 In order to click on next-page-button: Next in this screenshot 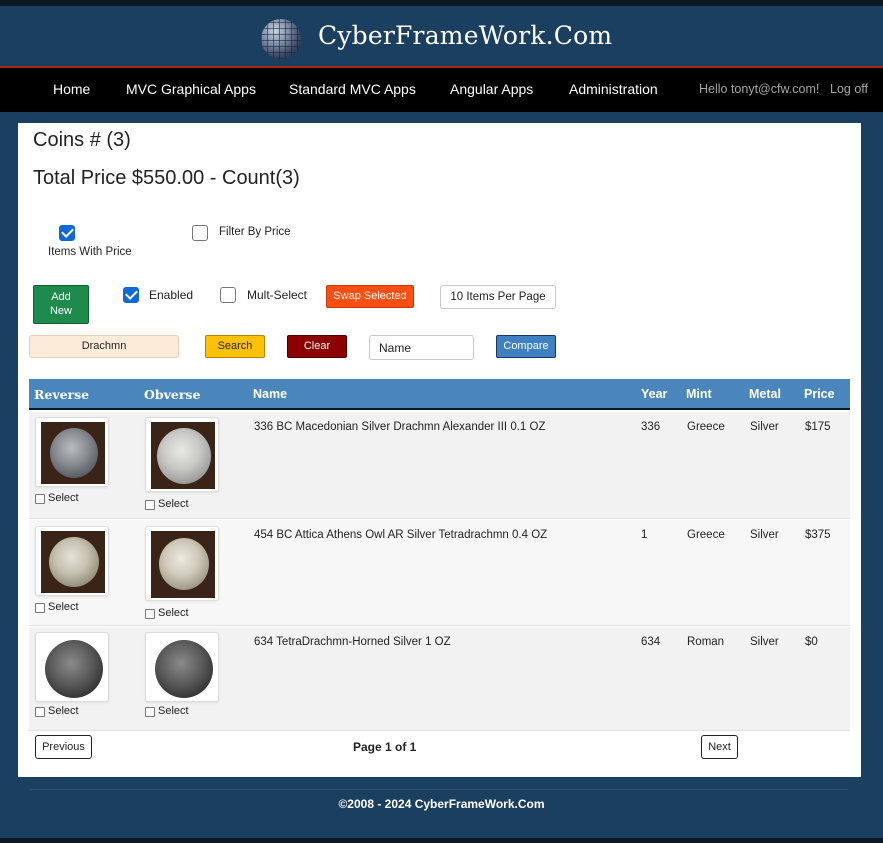, I will do `click(719, 747)`.